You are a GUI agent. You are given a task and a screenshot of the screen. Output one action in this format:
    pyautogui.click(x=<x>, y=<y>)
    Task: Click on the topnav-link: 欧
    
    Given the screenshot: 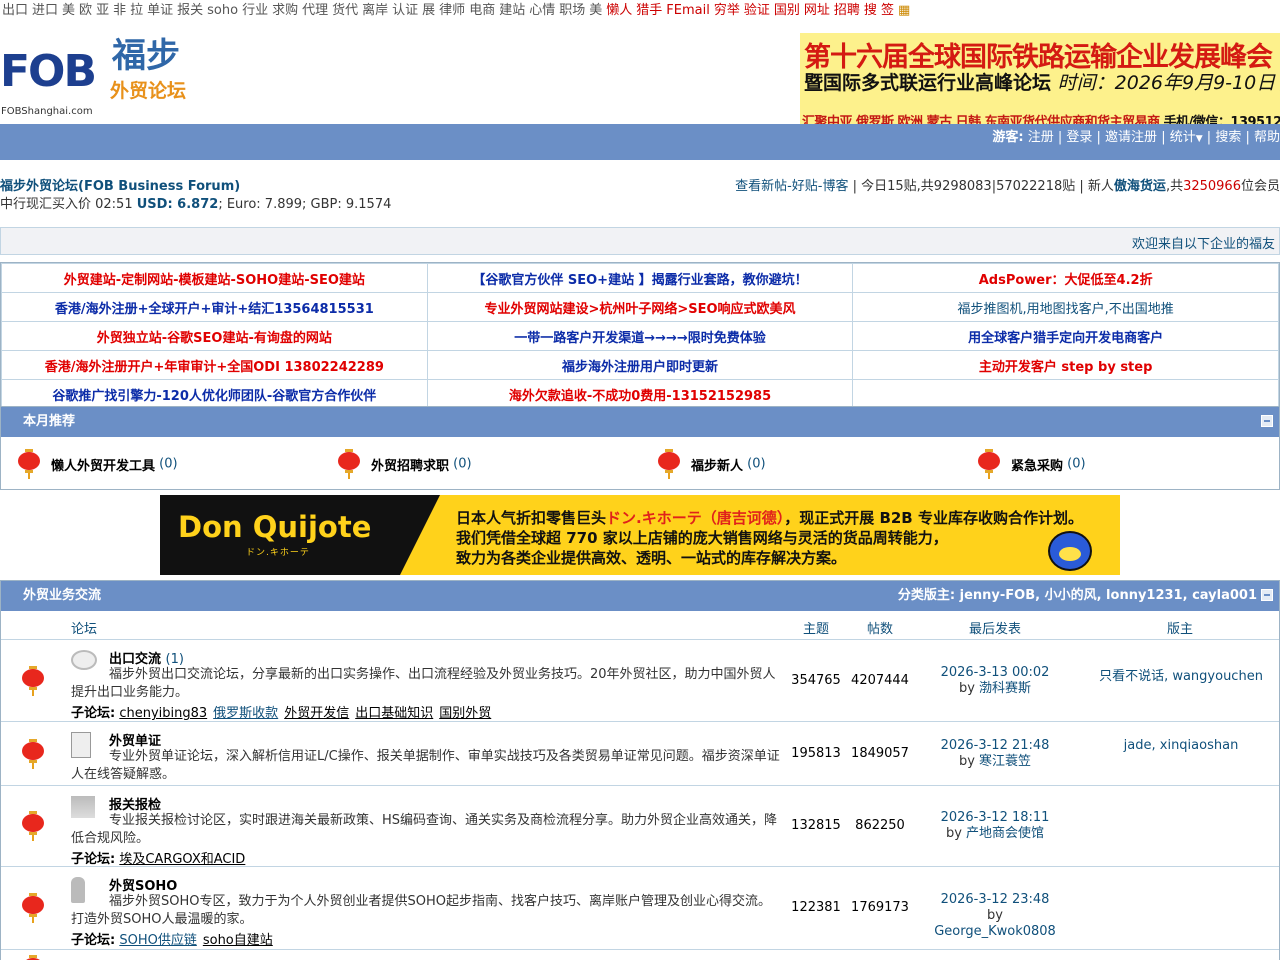 What is the action you would take?
    pyautogui.click(x=85, y=10)
    